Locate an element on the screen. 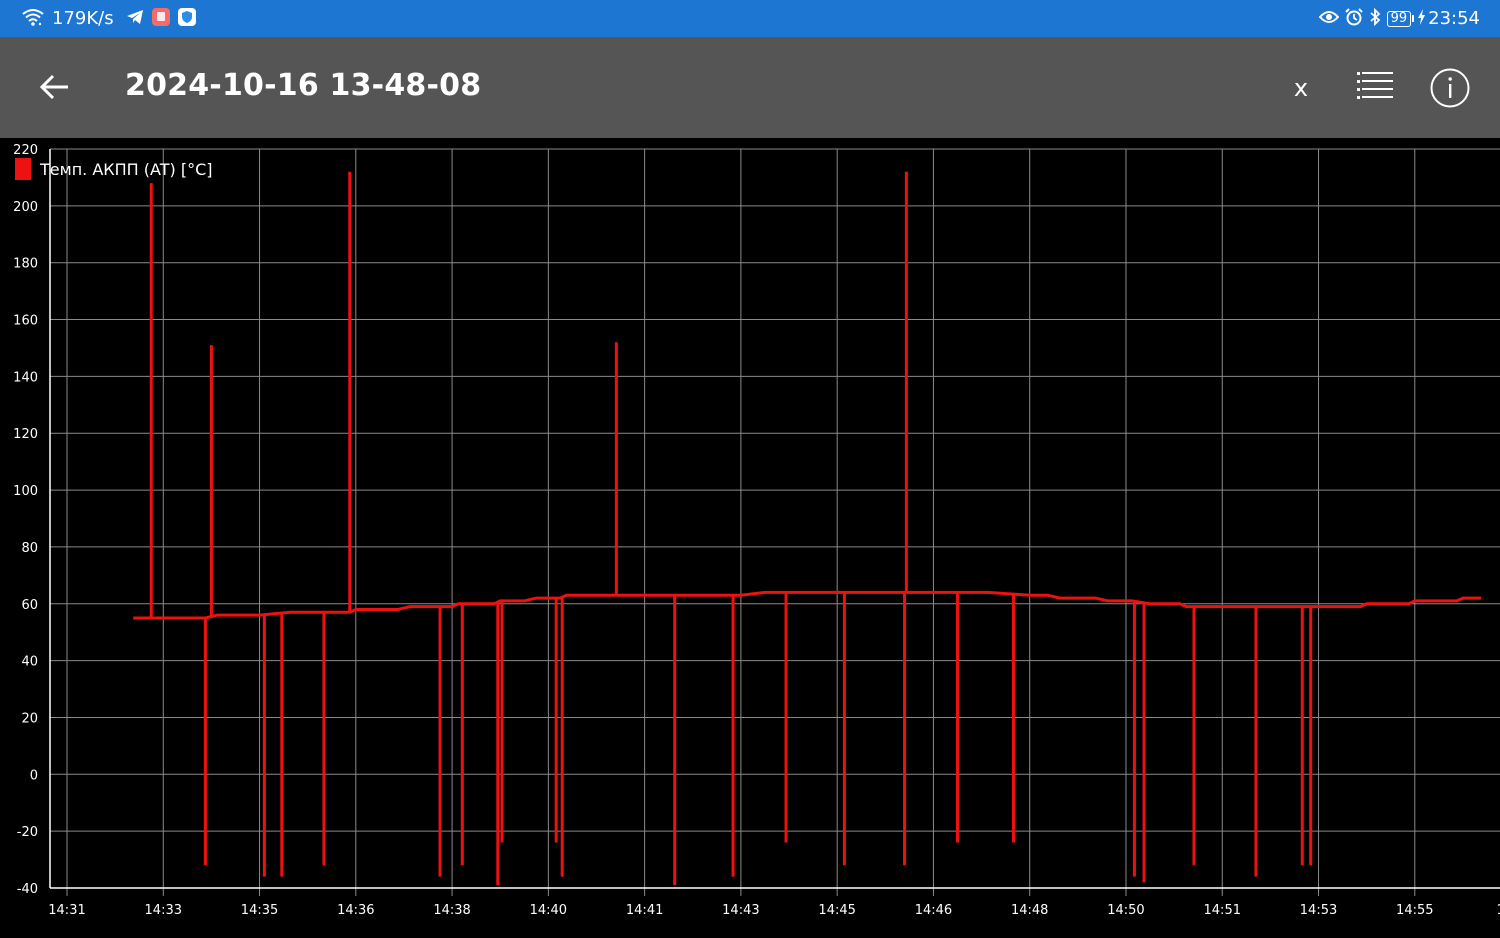 Image resolution: width=1500 pixels, height=938 pixels. status-bar: 179K/s 99 23:54 is located at coordinates (750, 18).